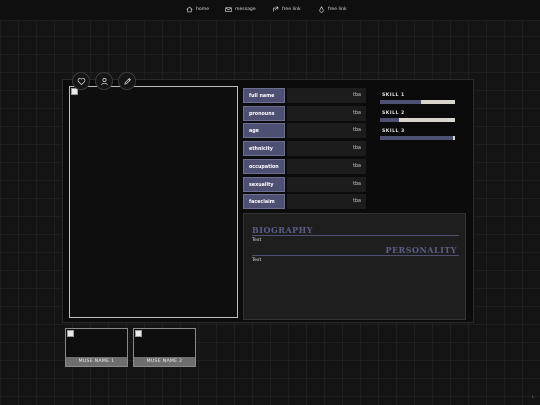 This screenshot has height=405, width=540. I want to click on biography-text: Text, so click(257, 240).